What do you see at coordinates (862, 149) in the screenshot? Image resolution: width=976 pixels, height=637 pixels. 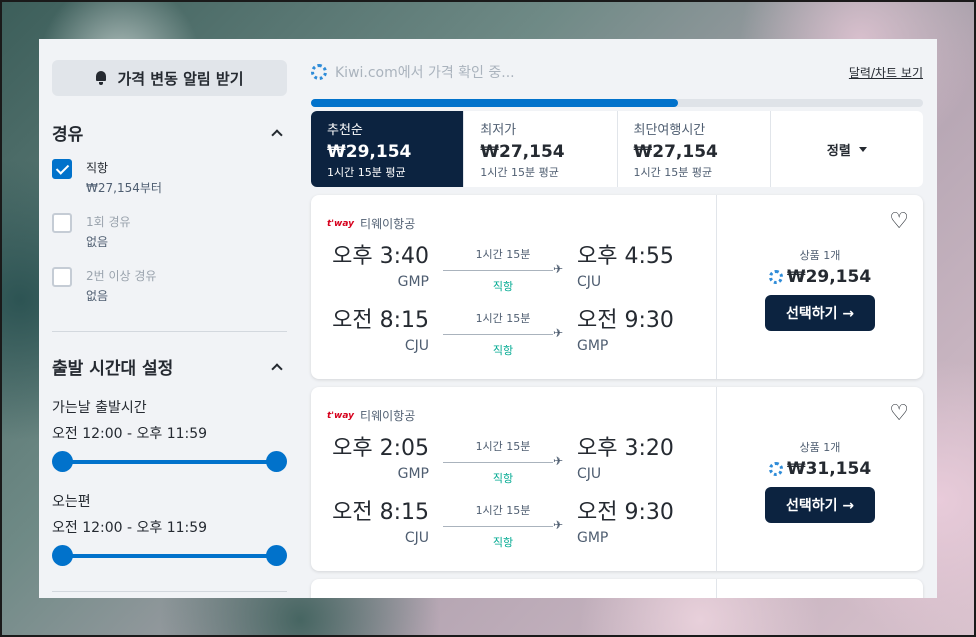 I see `caret-down-icon` at bounding box center [862, 149].